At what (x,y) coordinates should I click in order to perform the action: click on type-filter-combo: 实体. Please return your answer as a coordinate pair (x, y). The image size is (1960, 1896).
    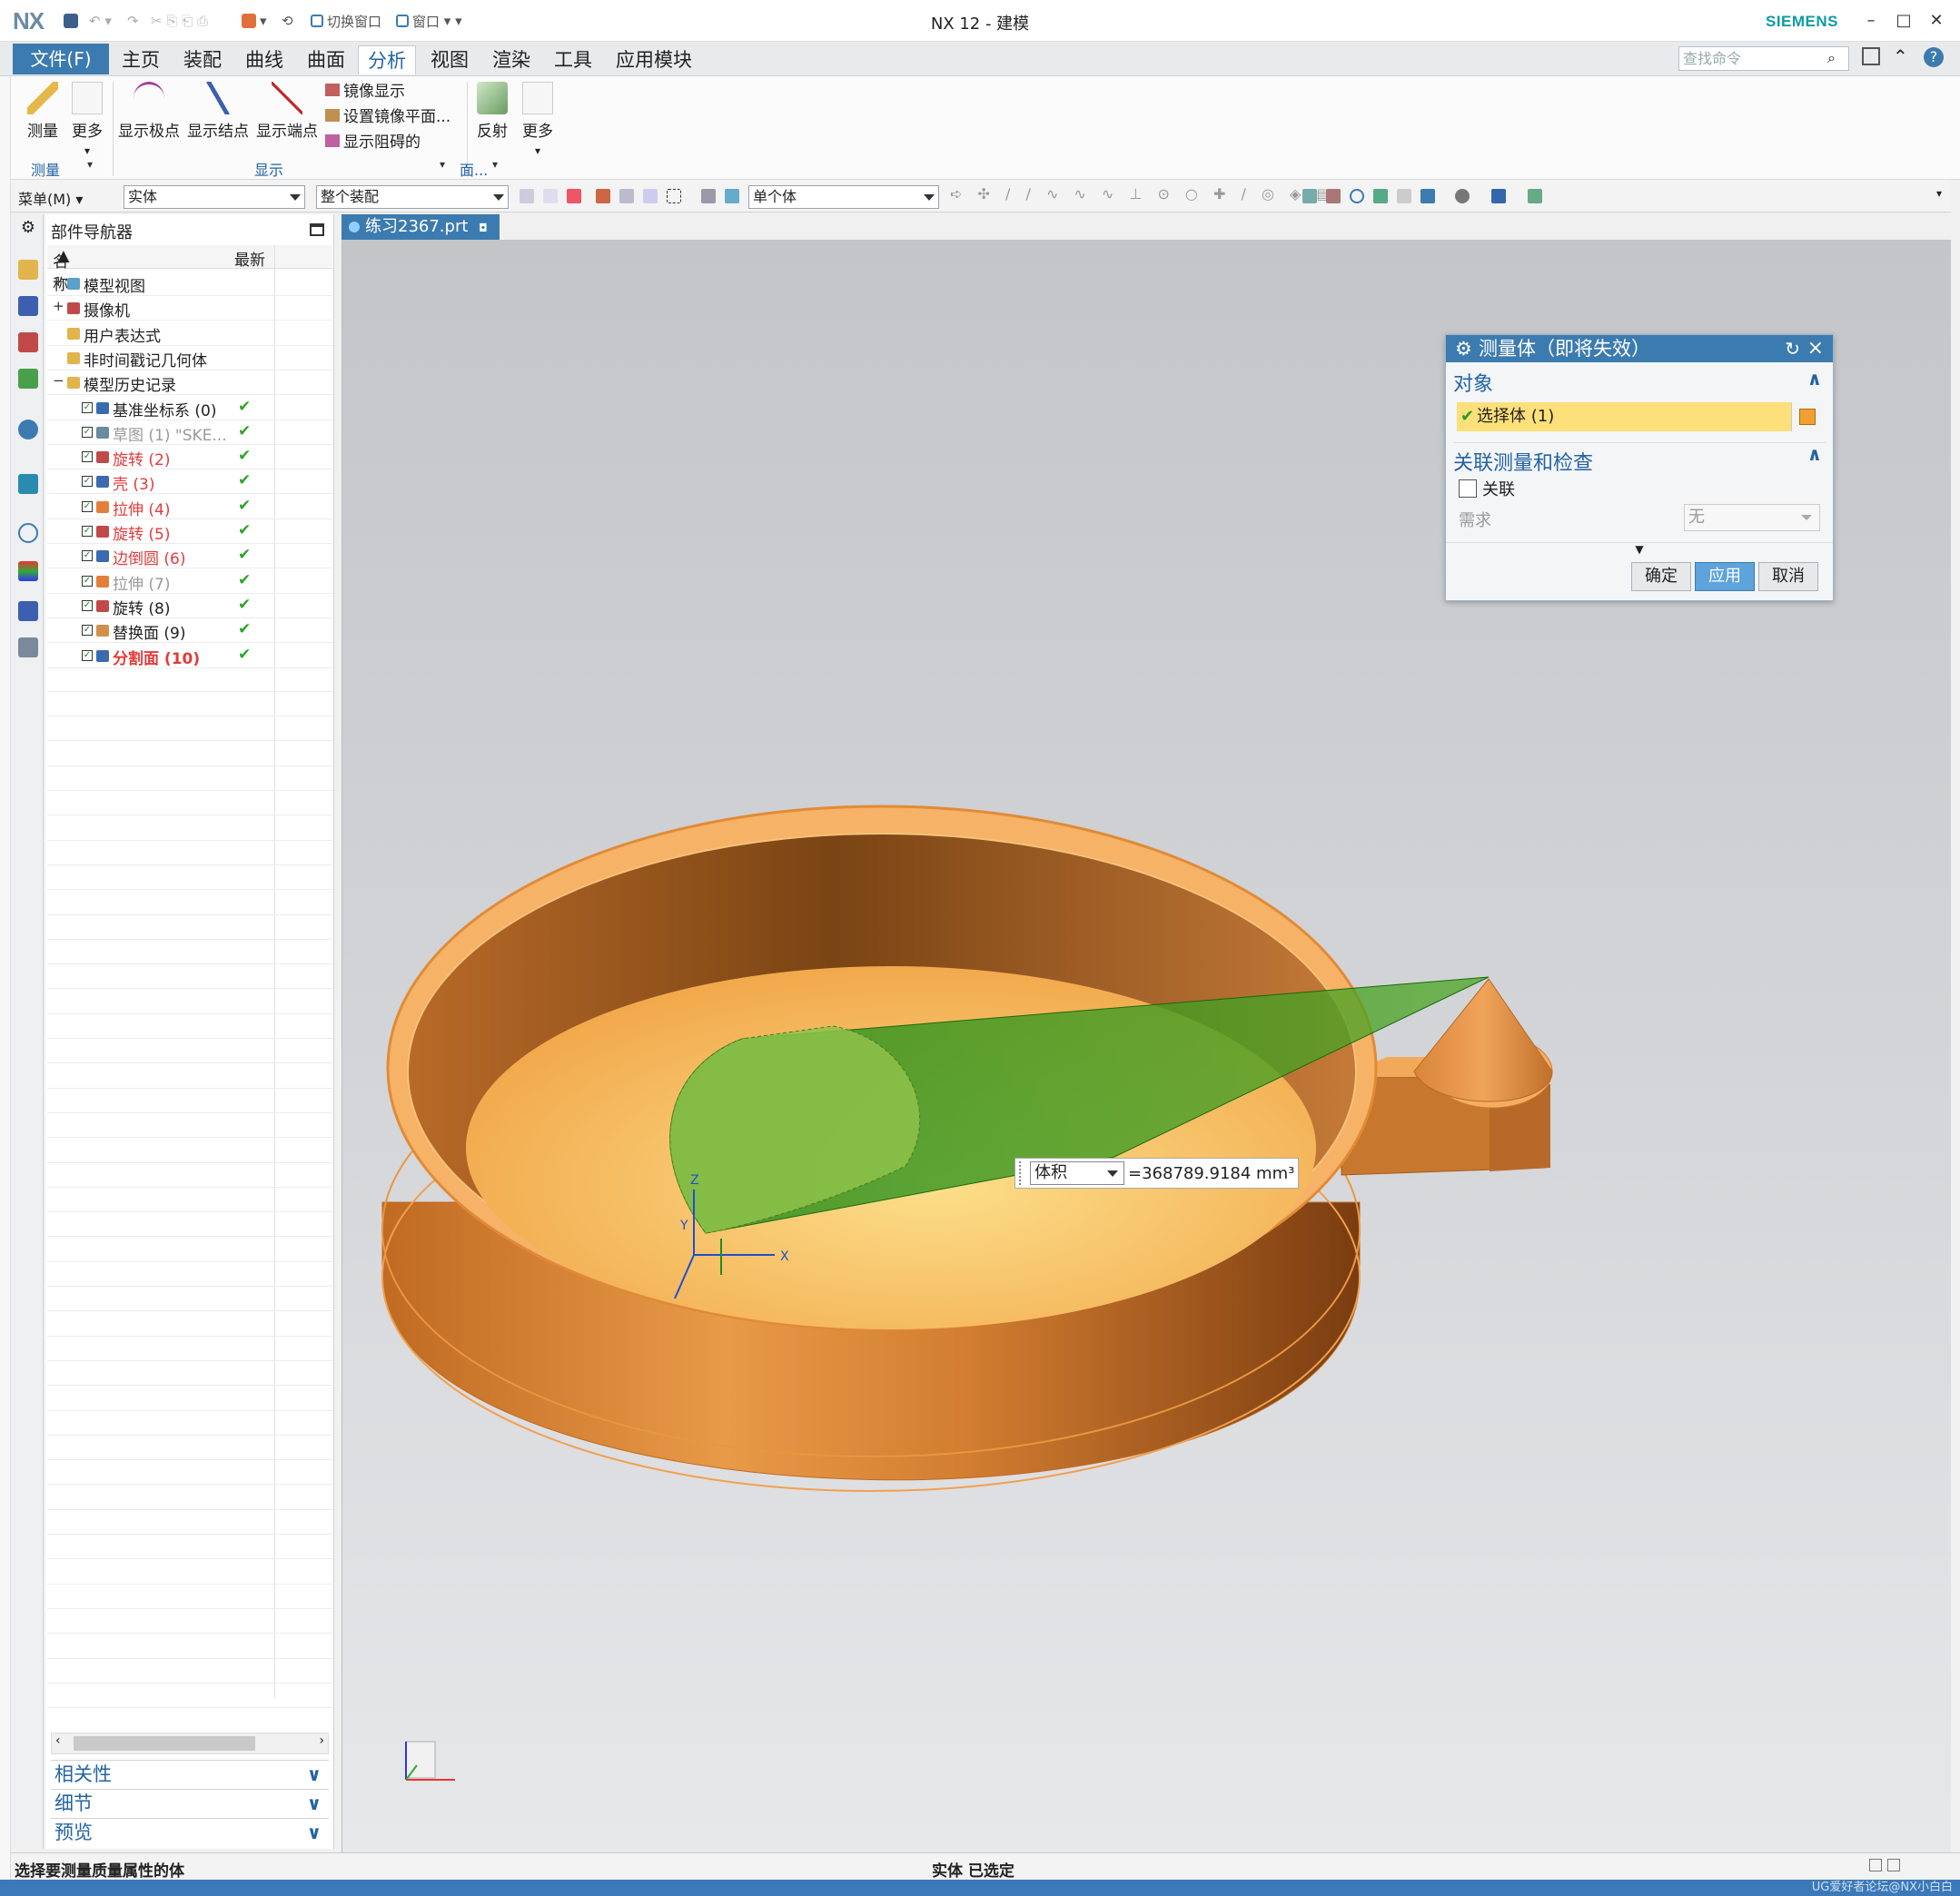
    Looking at the image, I should click on (214, 197).